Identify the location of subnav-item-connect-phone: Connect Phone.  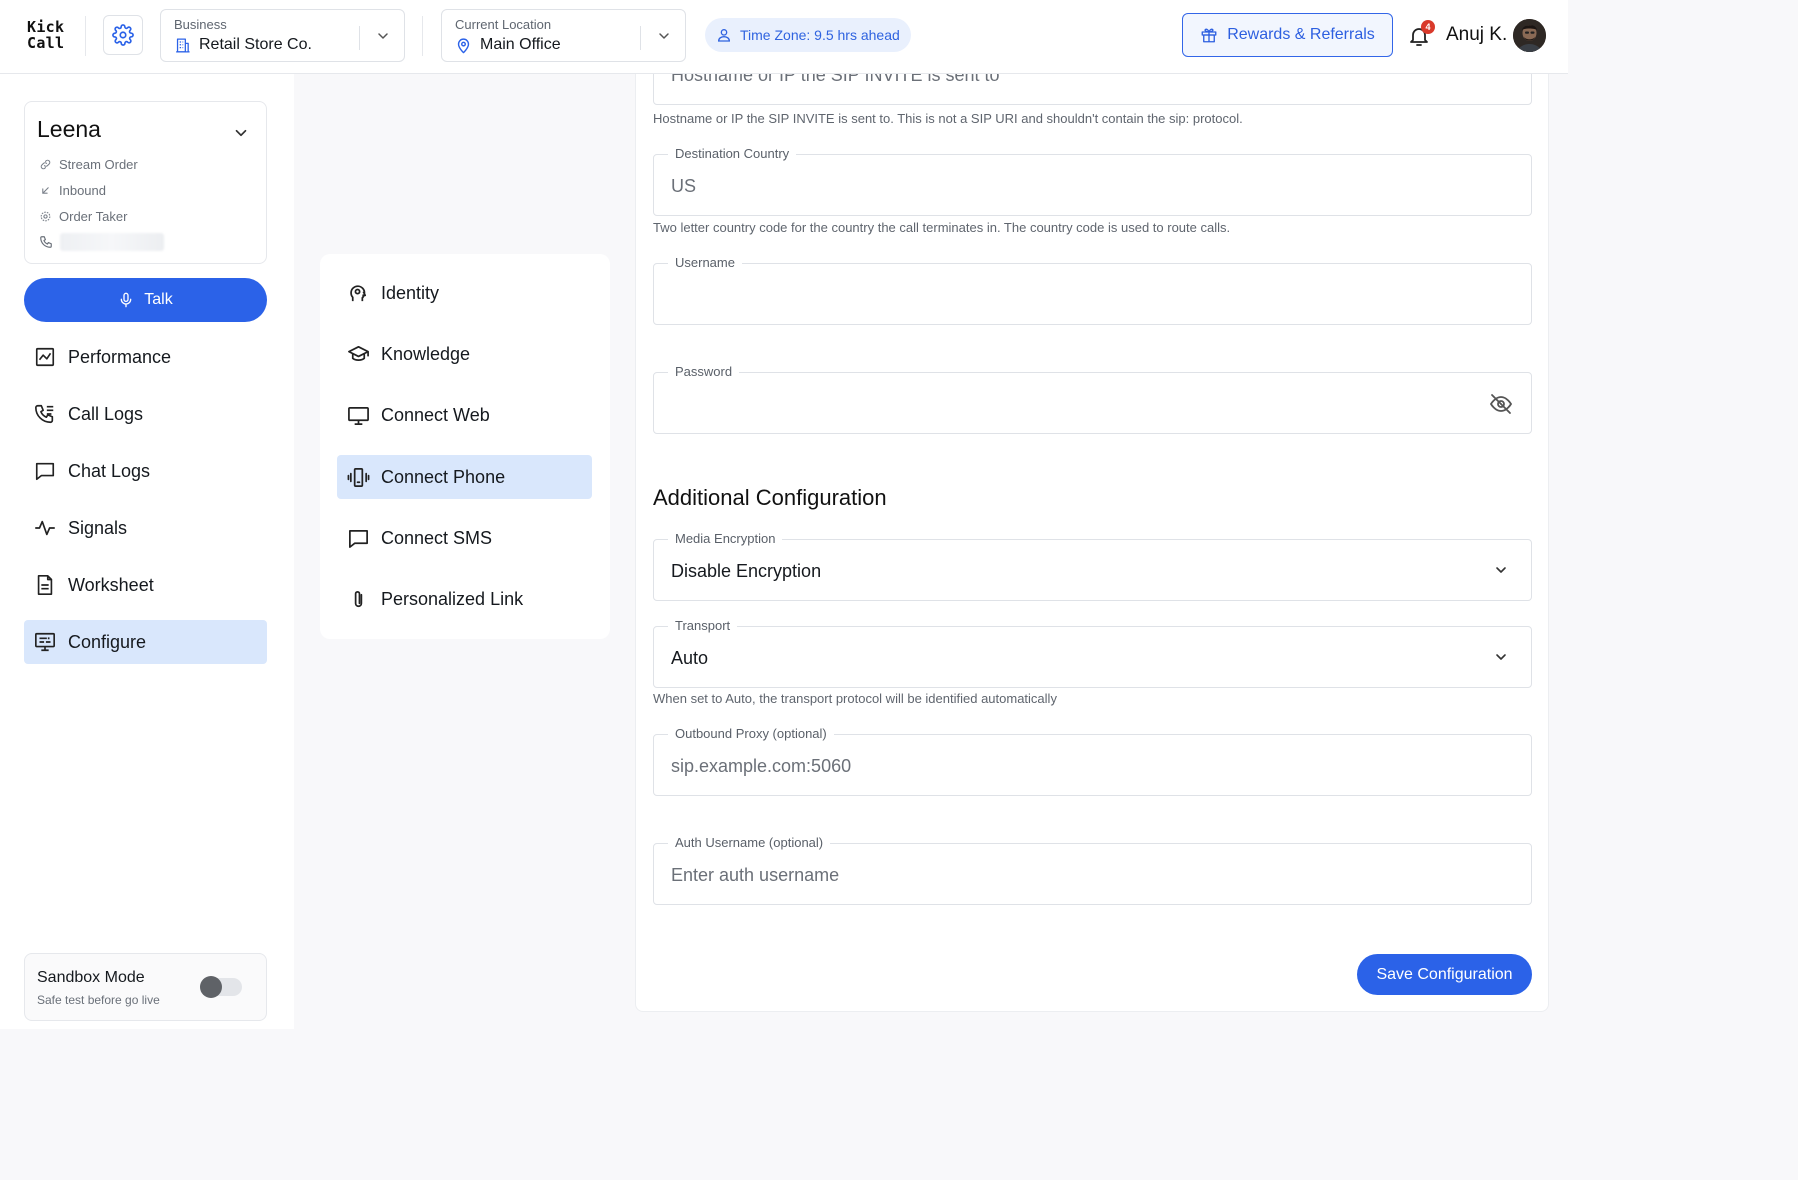
(464, 477).